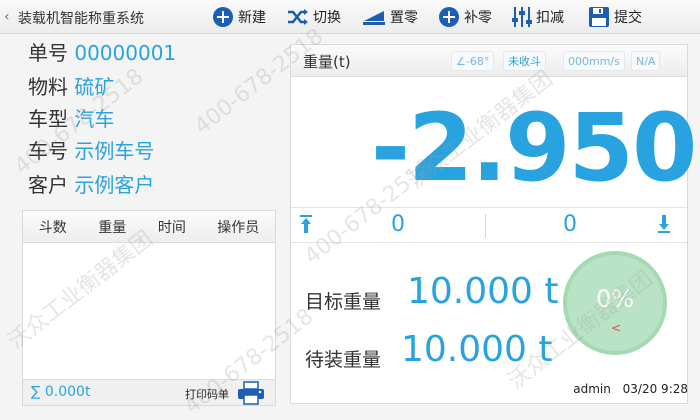 This screenshot has width=700, height=420. I want to click on remaining-weight-label: 待装重量, so click(343, 360).